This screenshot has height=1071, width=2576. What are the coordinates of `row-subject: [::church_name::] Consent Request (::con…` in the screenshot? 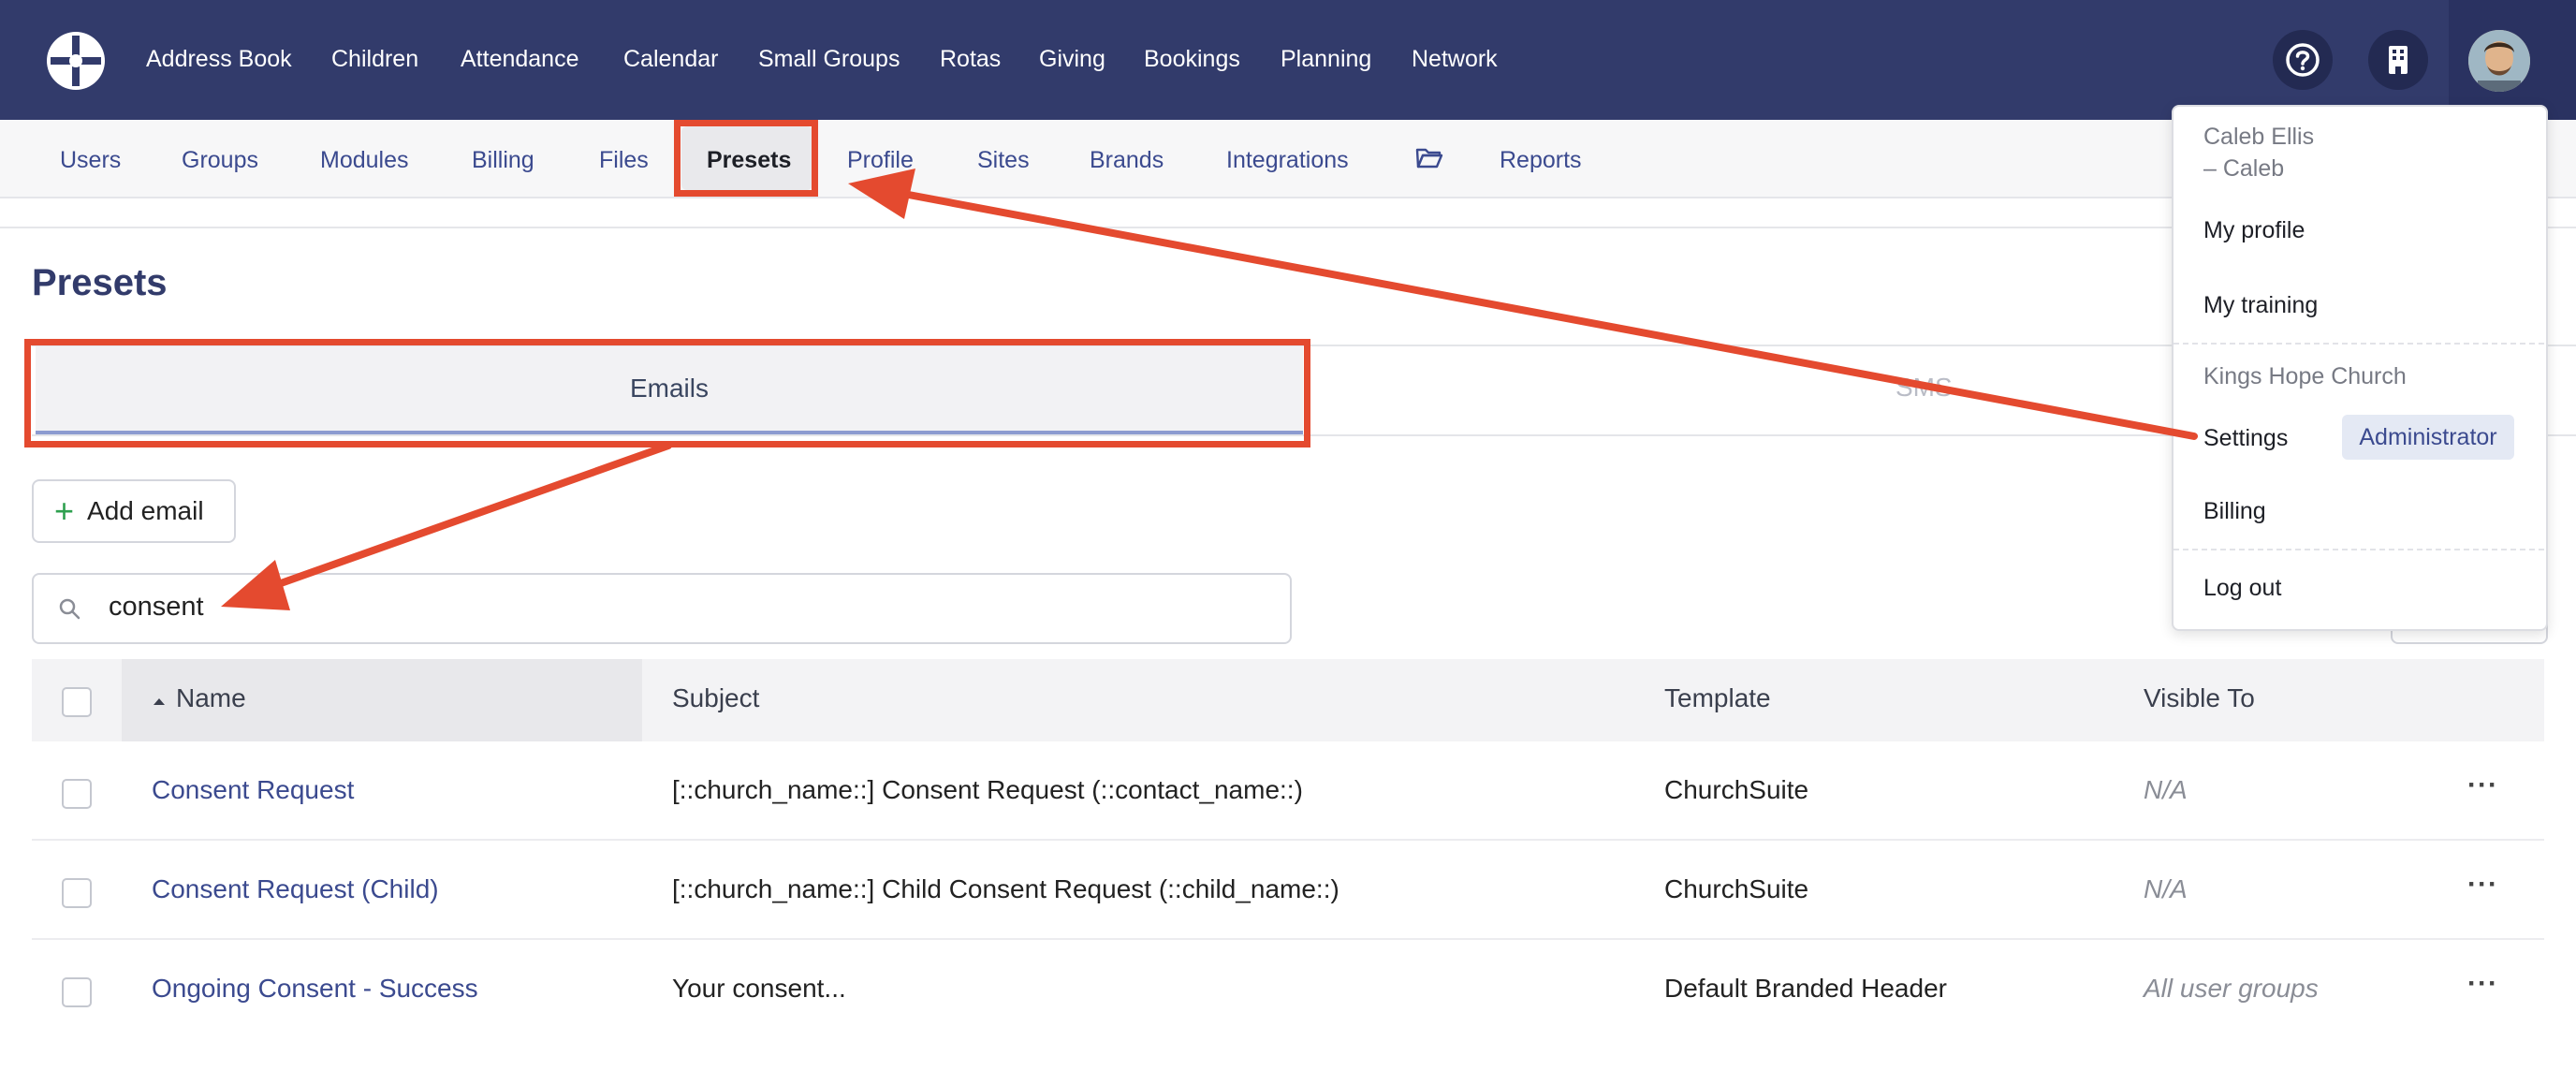 It's located at (987, 789).